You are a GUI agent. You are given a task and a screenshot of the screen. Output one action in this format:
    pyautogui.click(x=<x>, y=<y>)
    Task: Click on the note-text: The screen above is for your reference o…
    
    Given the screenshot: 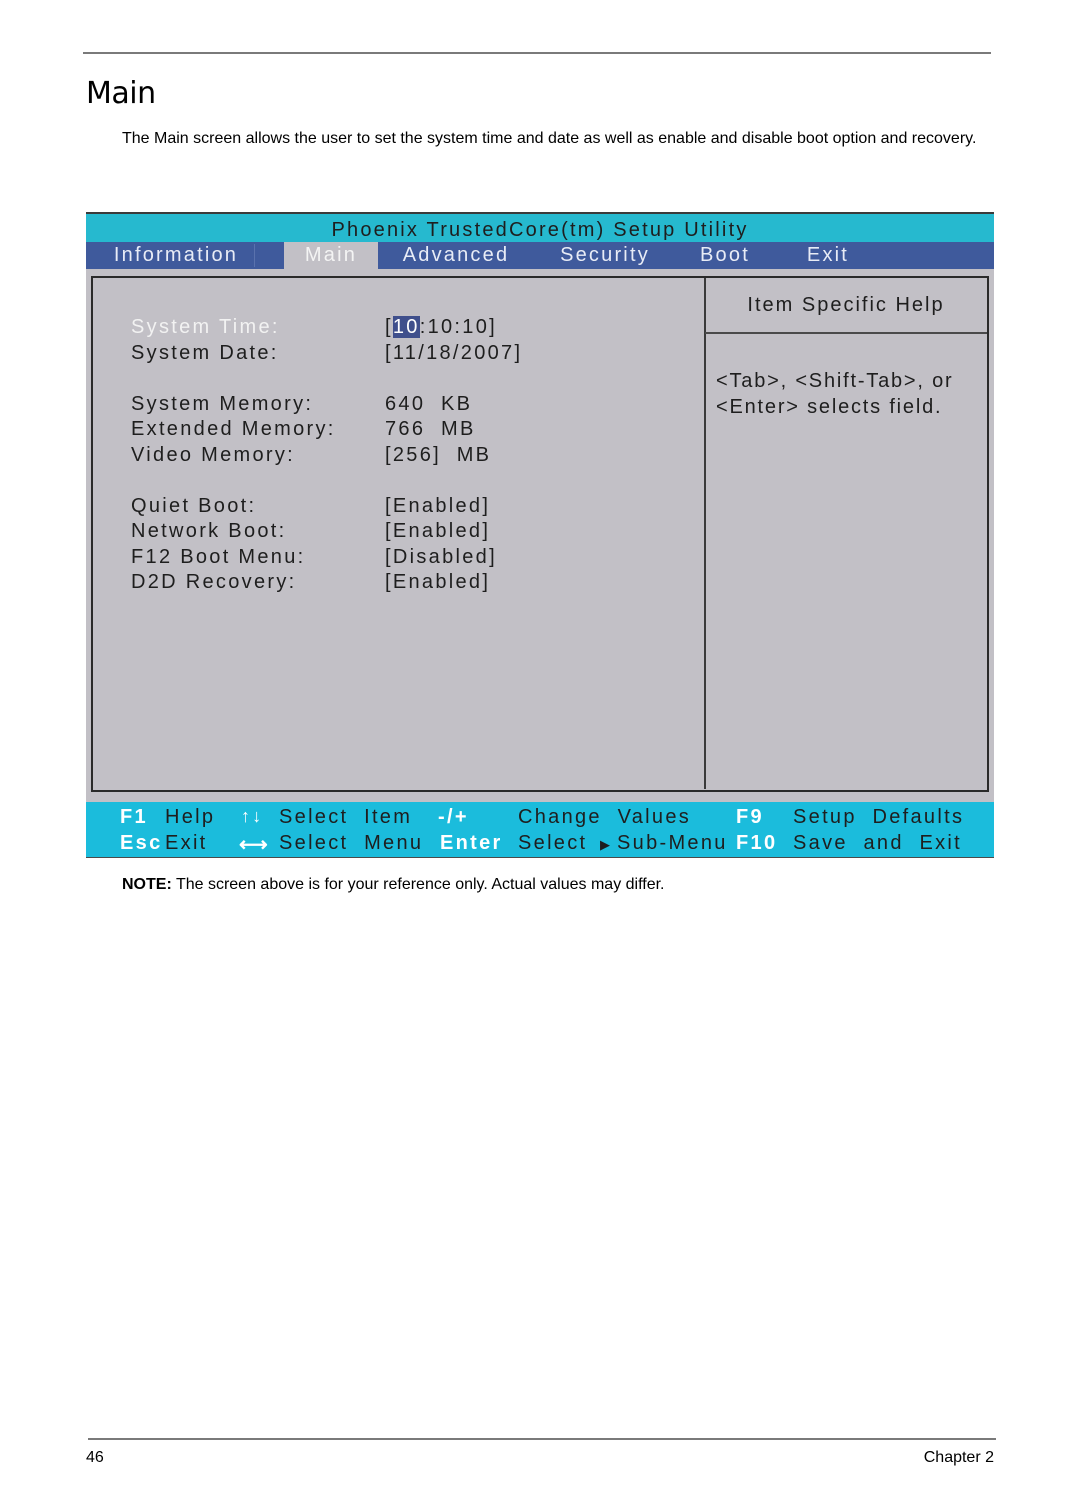 What is the action you would take?
    pyautogui.click(x=418, y=884)
    